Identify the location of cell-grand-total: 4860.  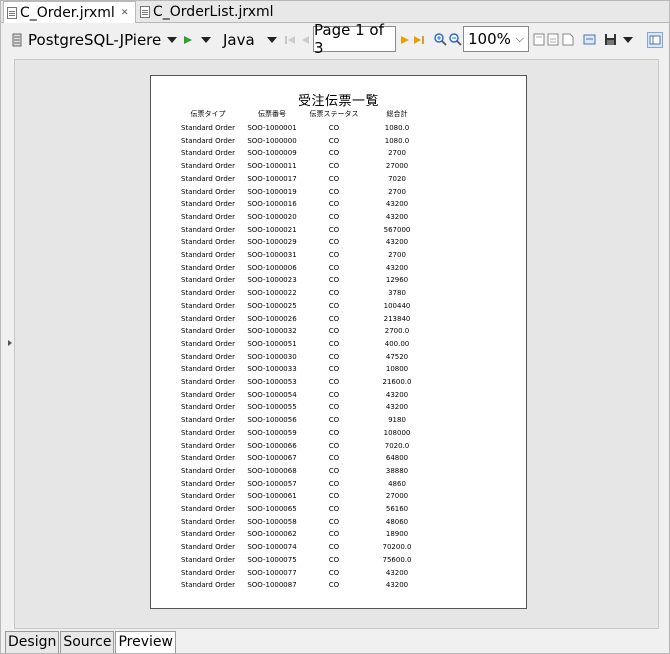
(397, 483).